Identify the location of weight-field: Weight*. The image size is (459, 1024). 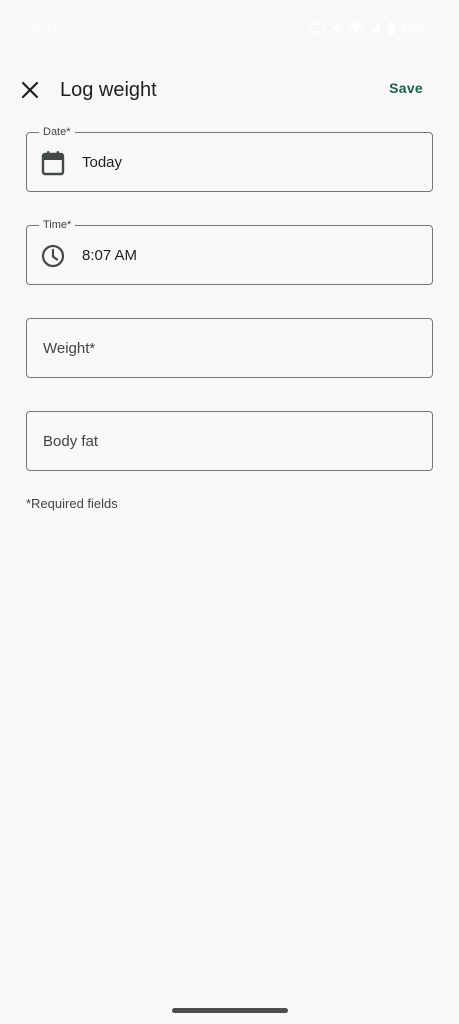
(229, 348).